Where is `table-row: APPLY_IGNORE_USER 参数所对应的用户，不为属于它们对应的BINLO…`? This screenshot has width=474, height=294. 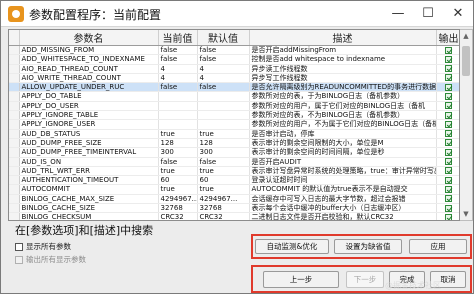 table-row: APPLY_IGNORE_USER 参数所对应的用户，不为属于它们对应的BINLO… is located at coordinates (234, 124).